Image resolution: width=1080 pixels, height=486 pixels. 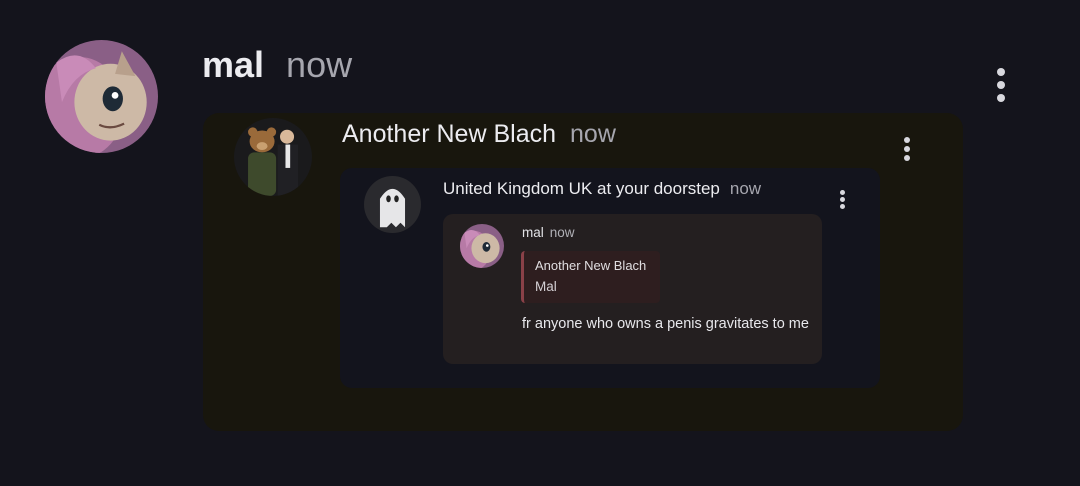 I want to click on nested-author-name: United Kingdom UK at your doorstep, so click(x=581, y=188).